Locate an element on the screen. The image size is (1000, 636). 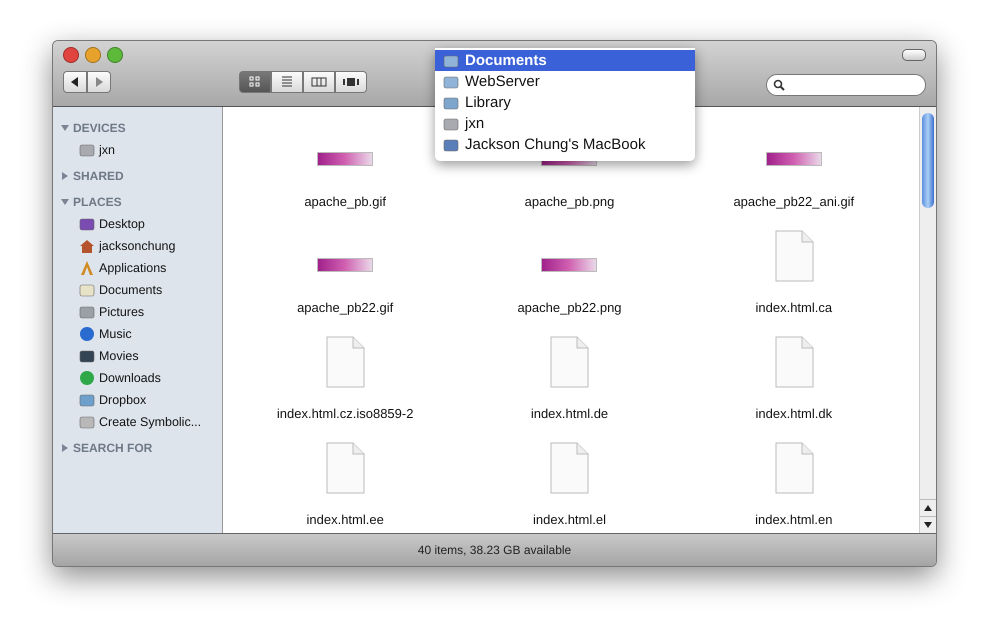
icon-view-icon is located at coordinates (255, 82).